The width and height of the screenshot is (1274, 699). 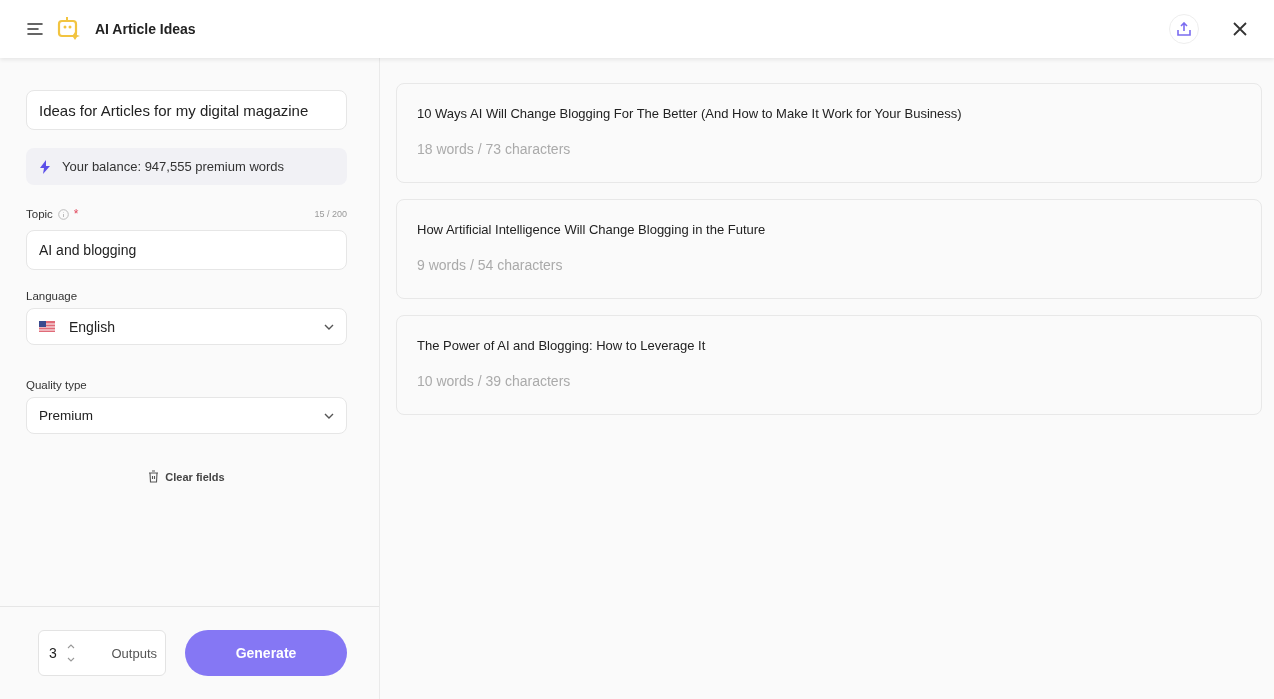 I want to click on topic-label: Topic, so click(x=39, y=214).